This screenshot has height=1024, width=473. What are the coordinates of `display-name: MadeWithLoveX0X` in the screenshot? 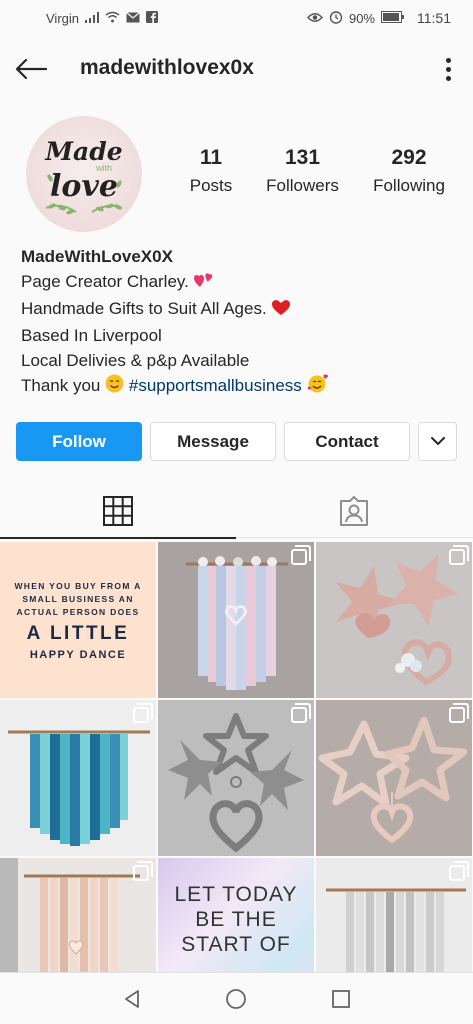 It's located at (97, 256).